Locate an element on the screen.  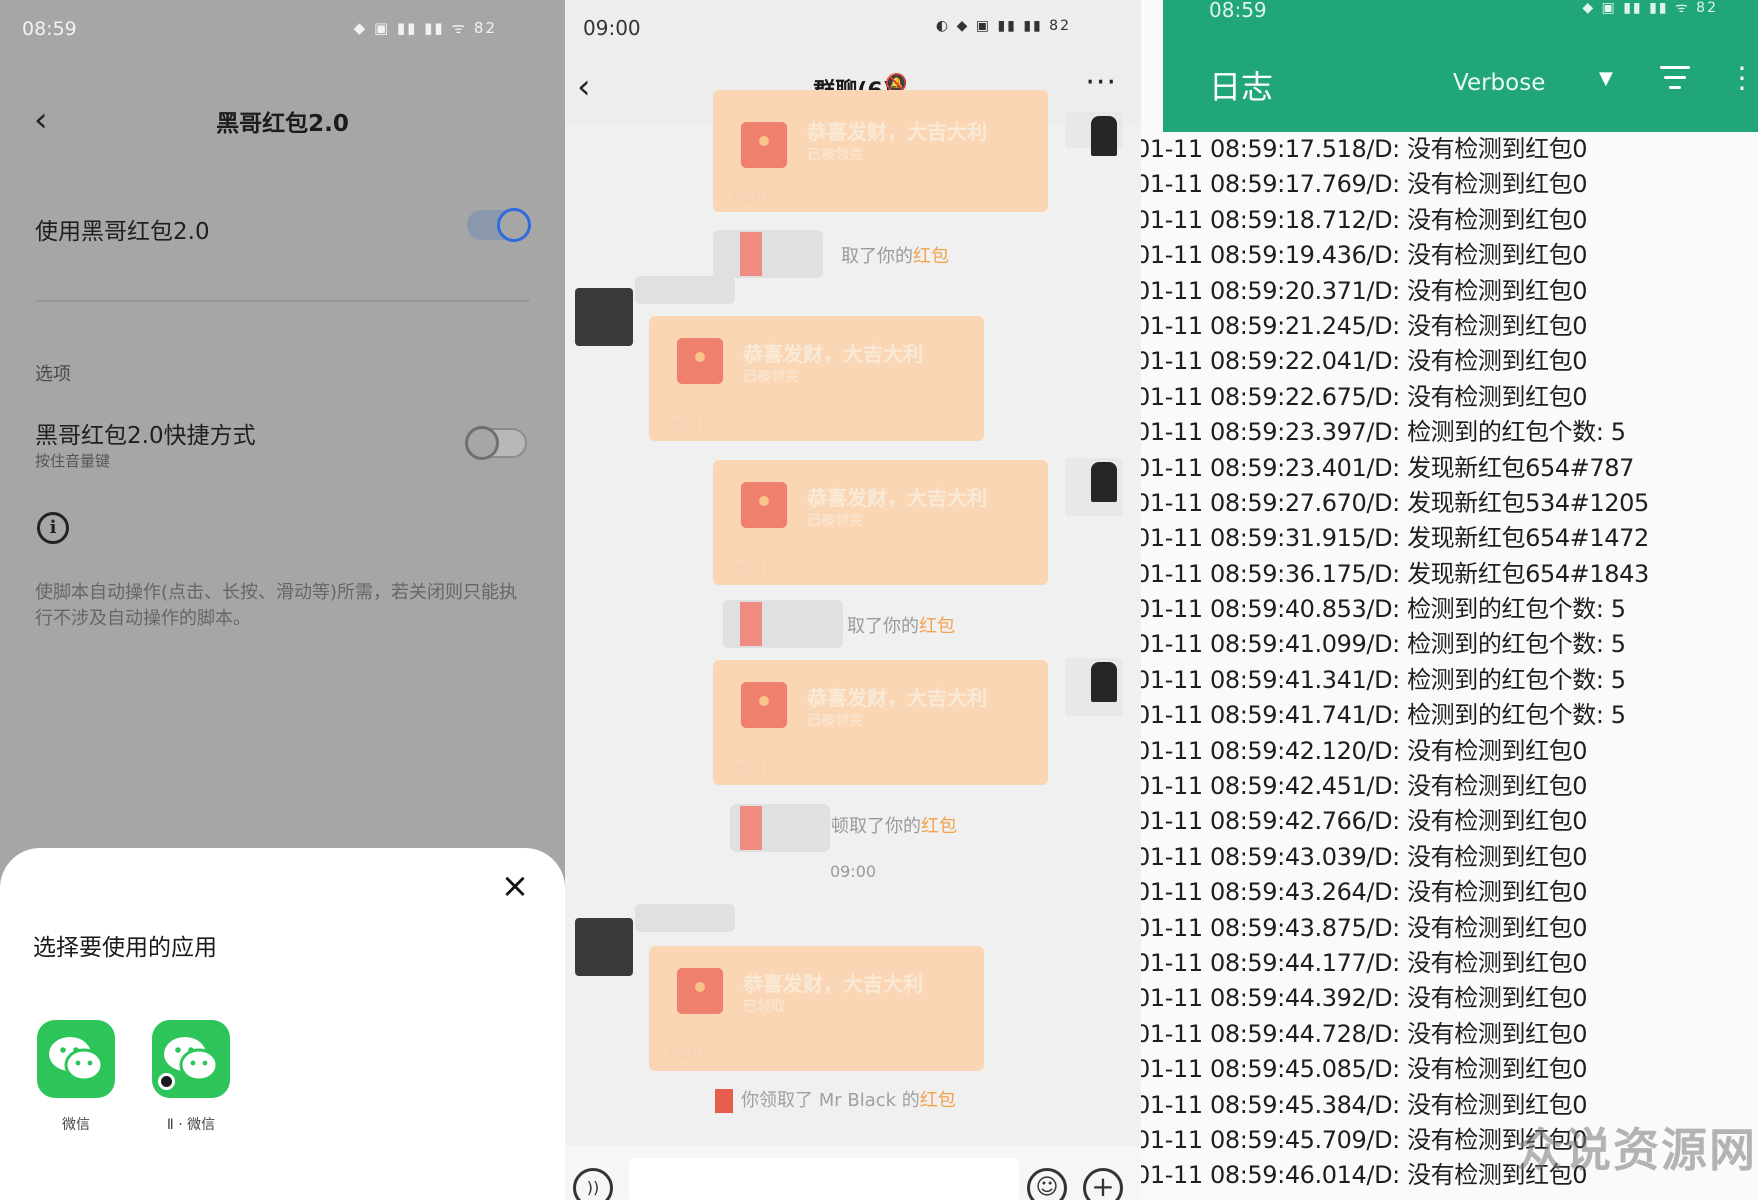
plus-icon: + is located at coordinates (1103, 1184).